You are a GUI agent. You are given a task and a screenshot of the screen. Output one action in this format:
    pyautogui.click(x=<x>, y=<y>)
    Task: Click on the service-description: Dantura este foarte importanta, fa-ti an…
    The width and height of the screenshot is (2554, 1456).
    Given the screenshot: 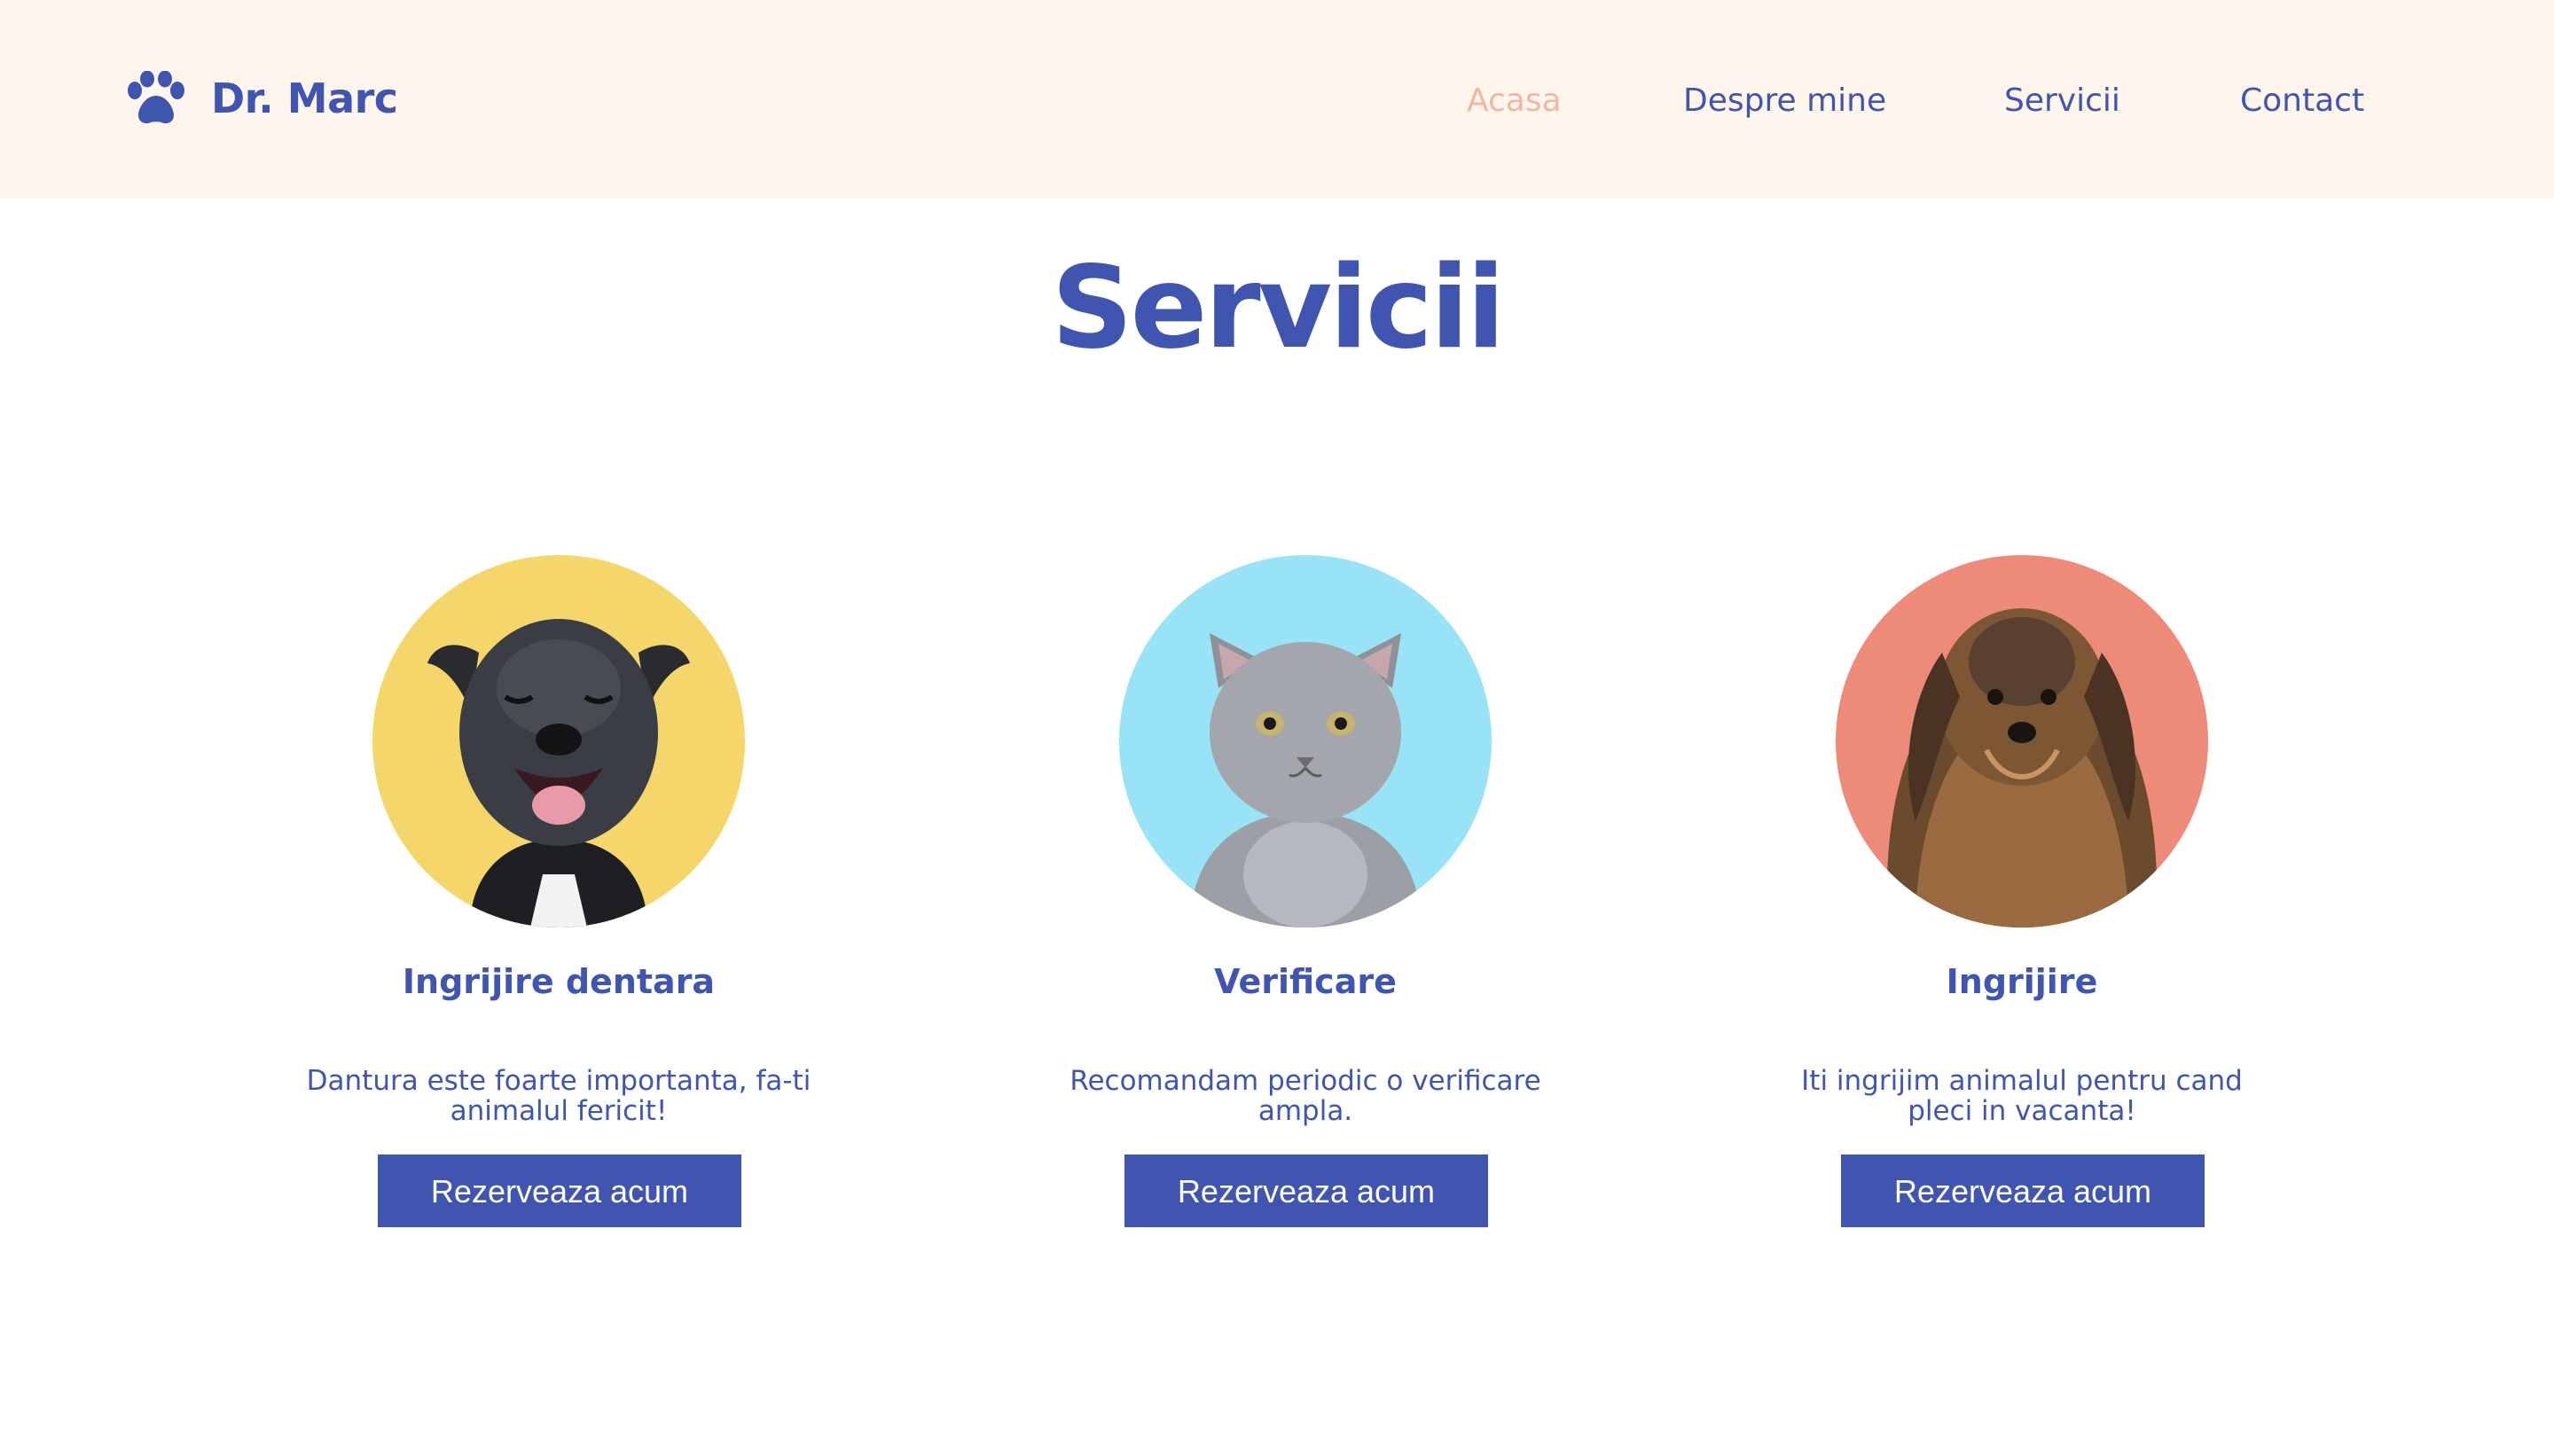 What is the action you would take?
    pyautogui.click(x=558, y=1096)
    